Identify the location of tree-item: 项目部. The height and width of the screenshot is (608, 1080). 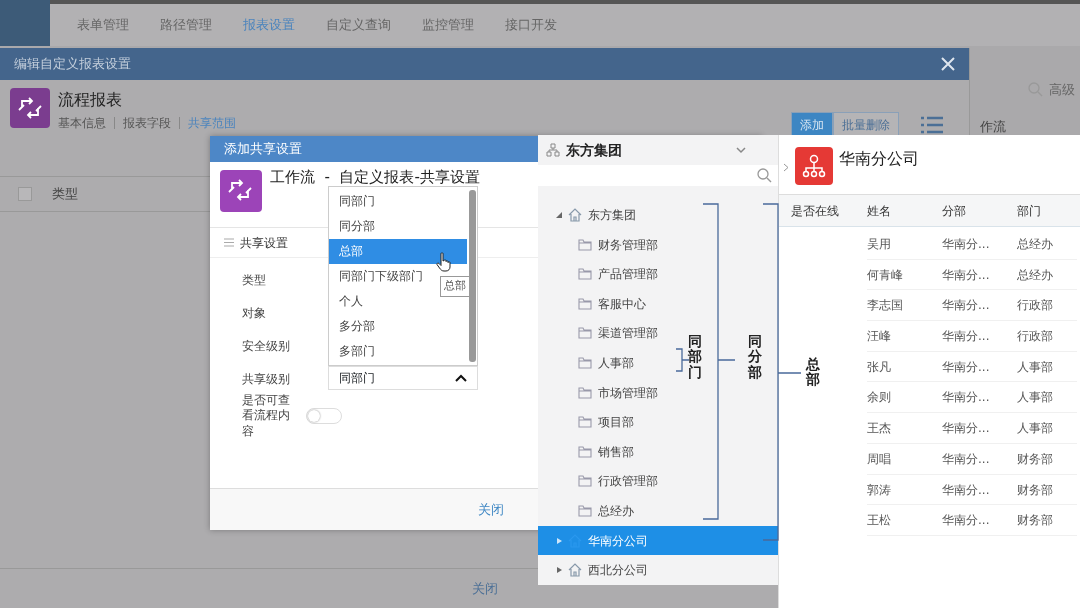
(590, 422).